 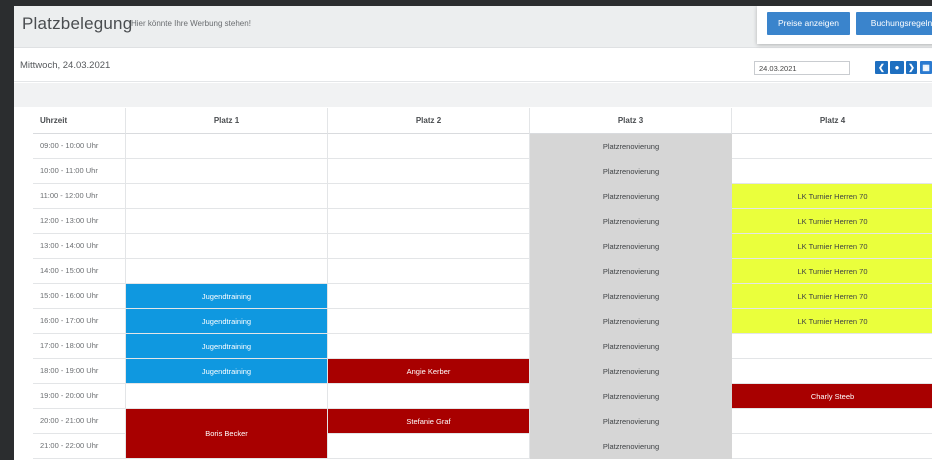 I want to click on chevron-left-icon: ❮, so click(x=881, y=67).